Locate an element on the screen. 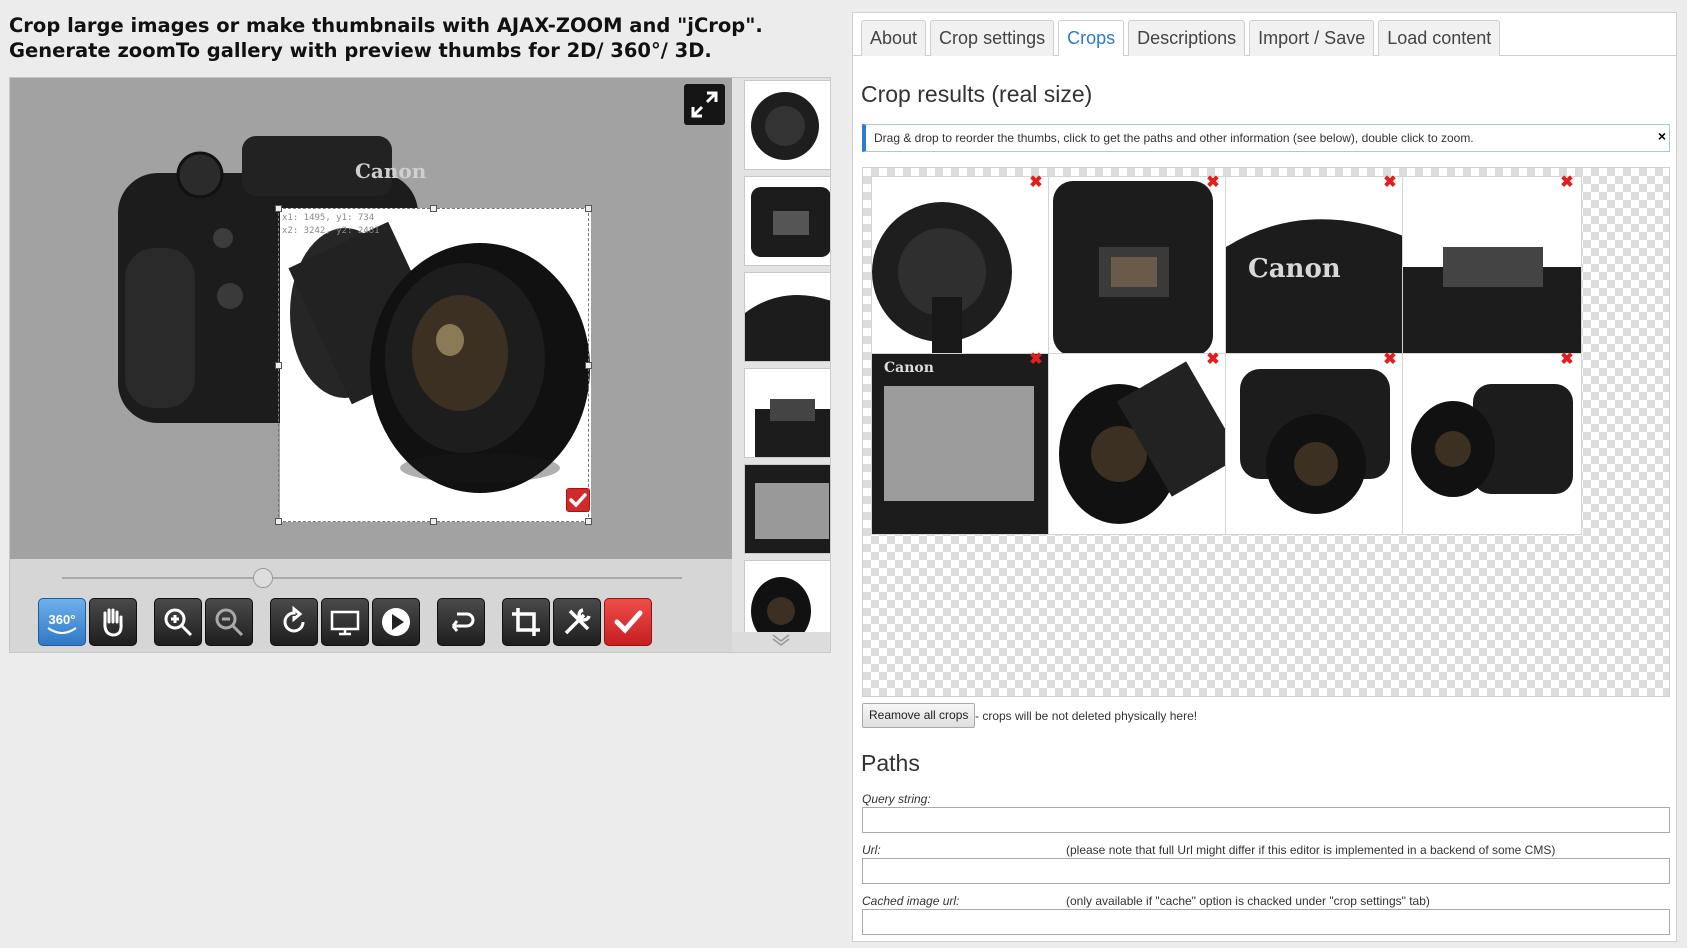 Image resolution: width=1687 pixels, height=948 pixels. zoom-out-button is located at coordinates (229, 622).